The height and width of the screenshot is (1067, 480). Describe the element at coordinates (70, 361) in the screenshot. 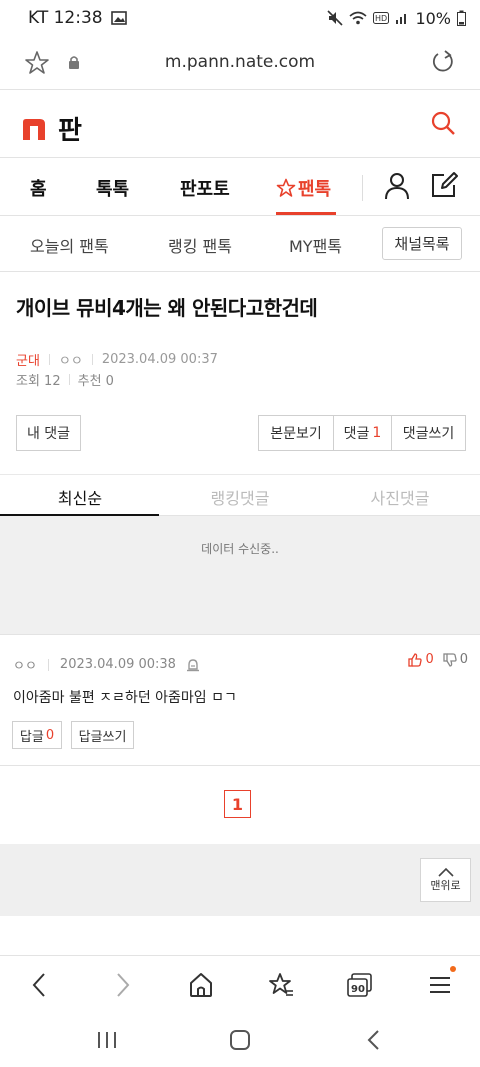

I see `post-author: ㅇㅇ` at that location.